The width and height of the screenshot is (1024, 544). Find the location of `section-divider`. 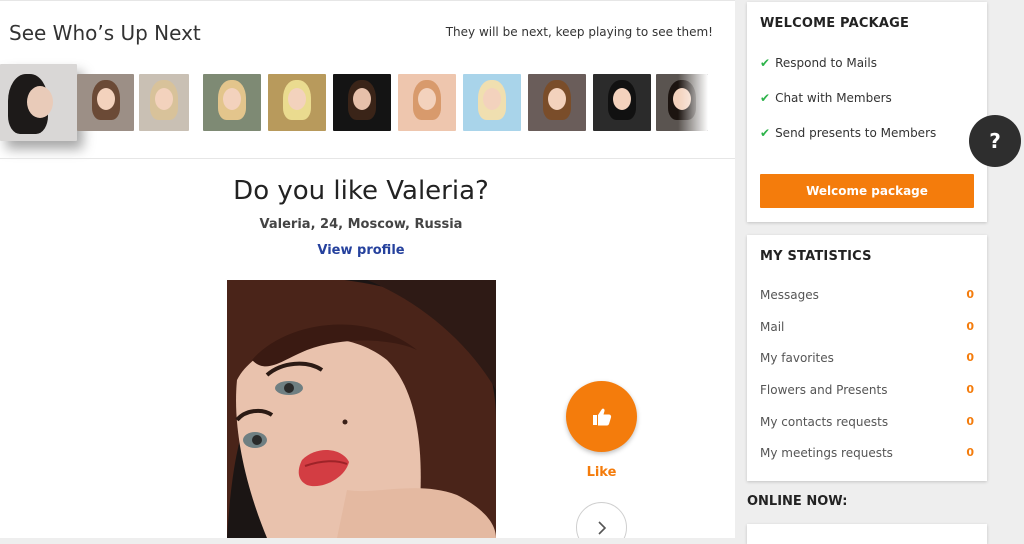

section-divider is located at coordinates (367, 158).